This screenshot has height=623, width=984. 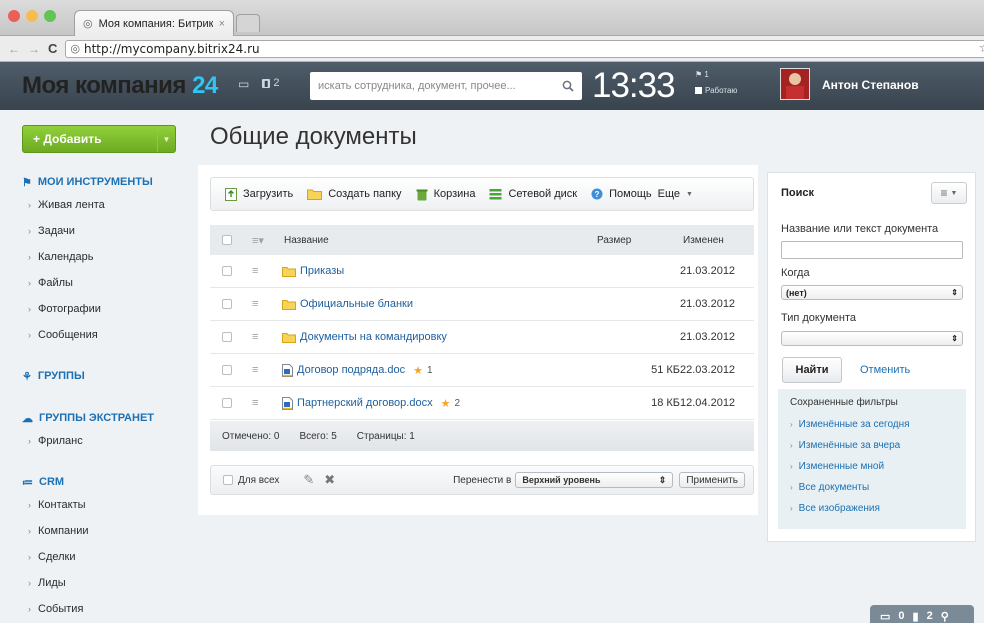 What do you see at coordinates (699, 74) in the screenshot?
I see `flag-icon: ⚑` at bounding box center [699, 74].